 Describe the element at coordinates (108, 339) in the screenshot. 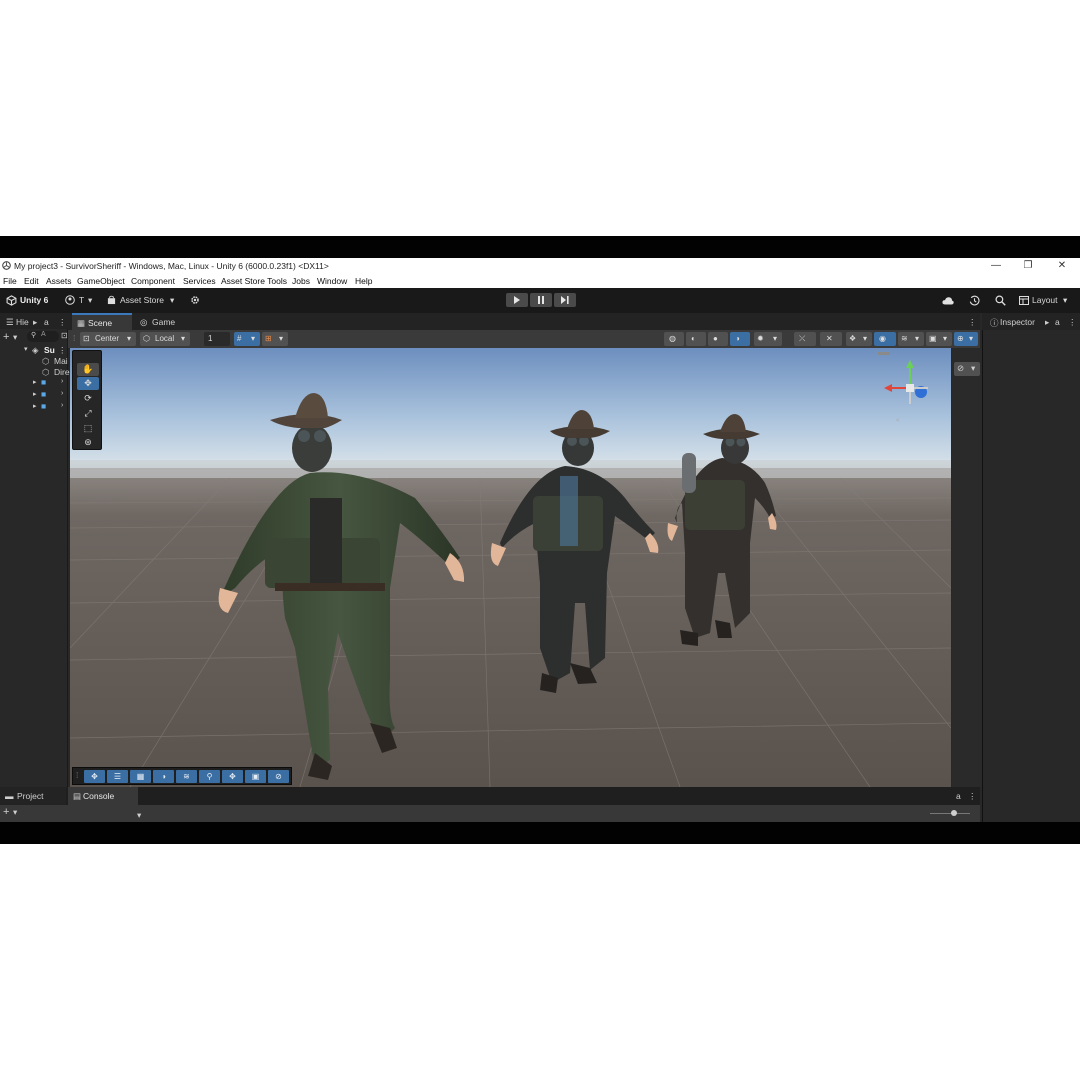

I see `pivot-dropdown: ⊡ Center ▾` at that location.